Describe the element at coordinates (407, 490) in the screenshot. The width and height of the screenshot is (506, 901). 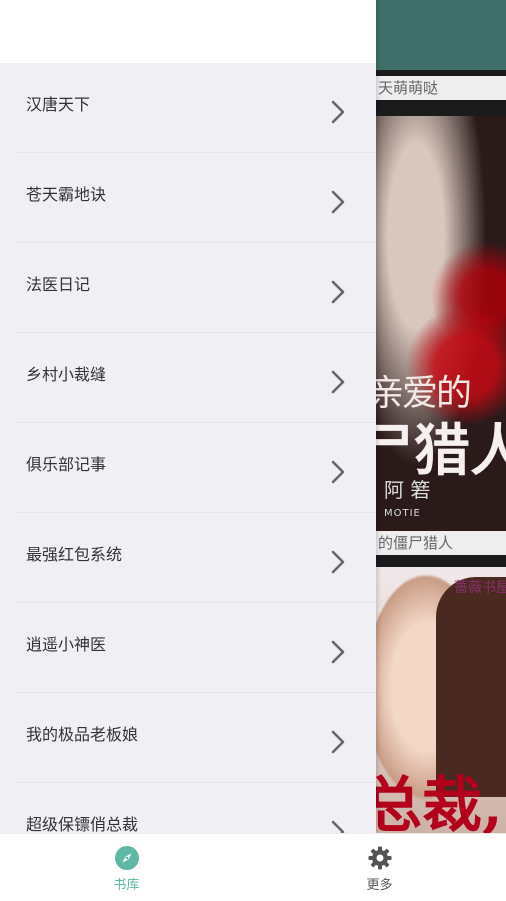
I see `cover-author: 阿 箬` at that location.